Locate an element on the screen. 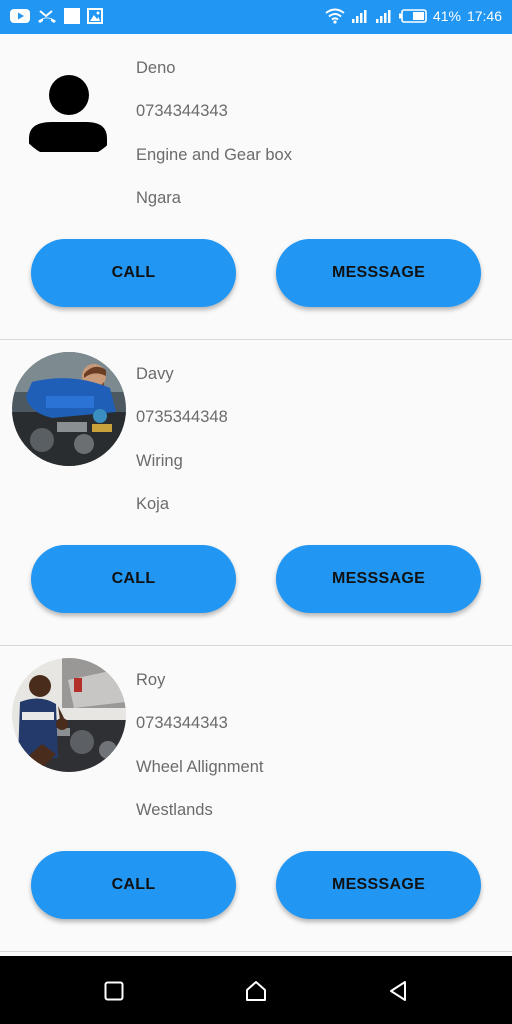 The image size is (512, 1024). mechanic-name: Roy is located at coordinates (151, 680).